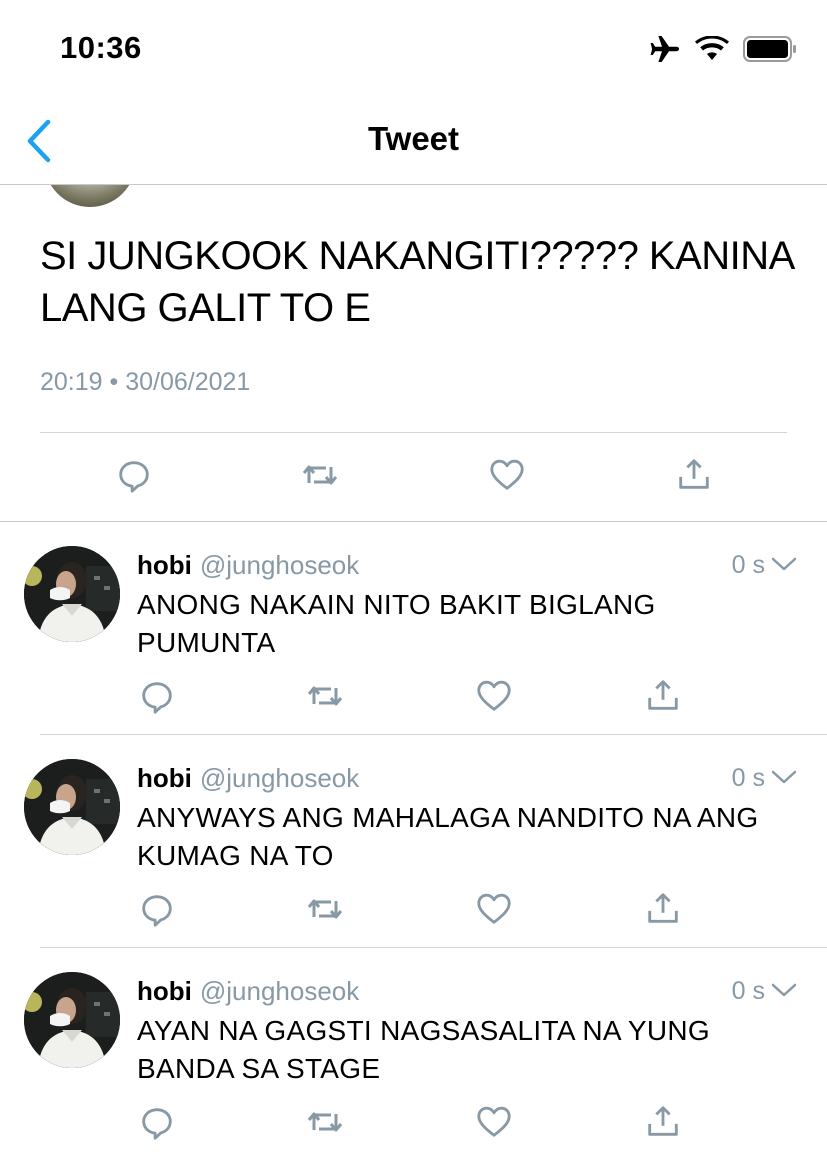 Image resolution: width=827 pixels, height=1162 pixels. I want to click on status-icons, so click(723, 49).